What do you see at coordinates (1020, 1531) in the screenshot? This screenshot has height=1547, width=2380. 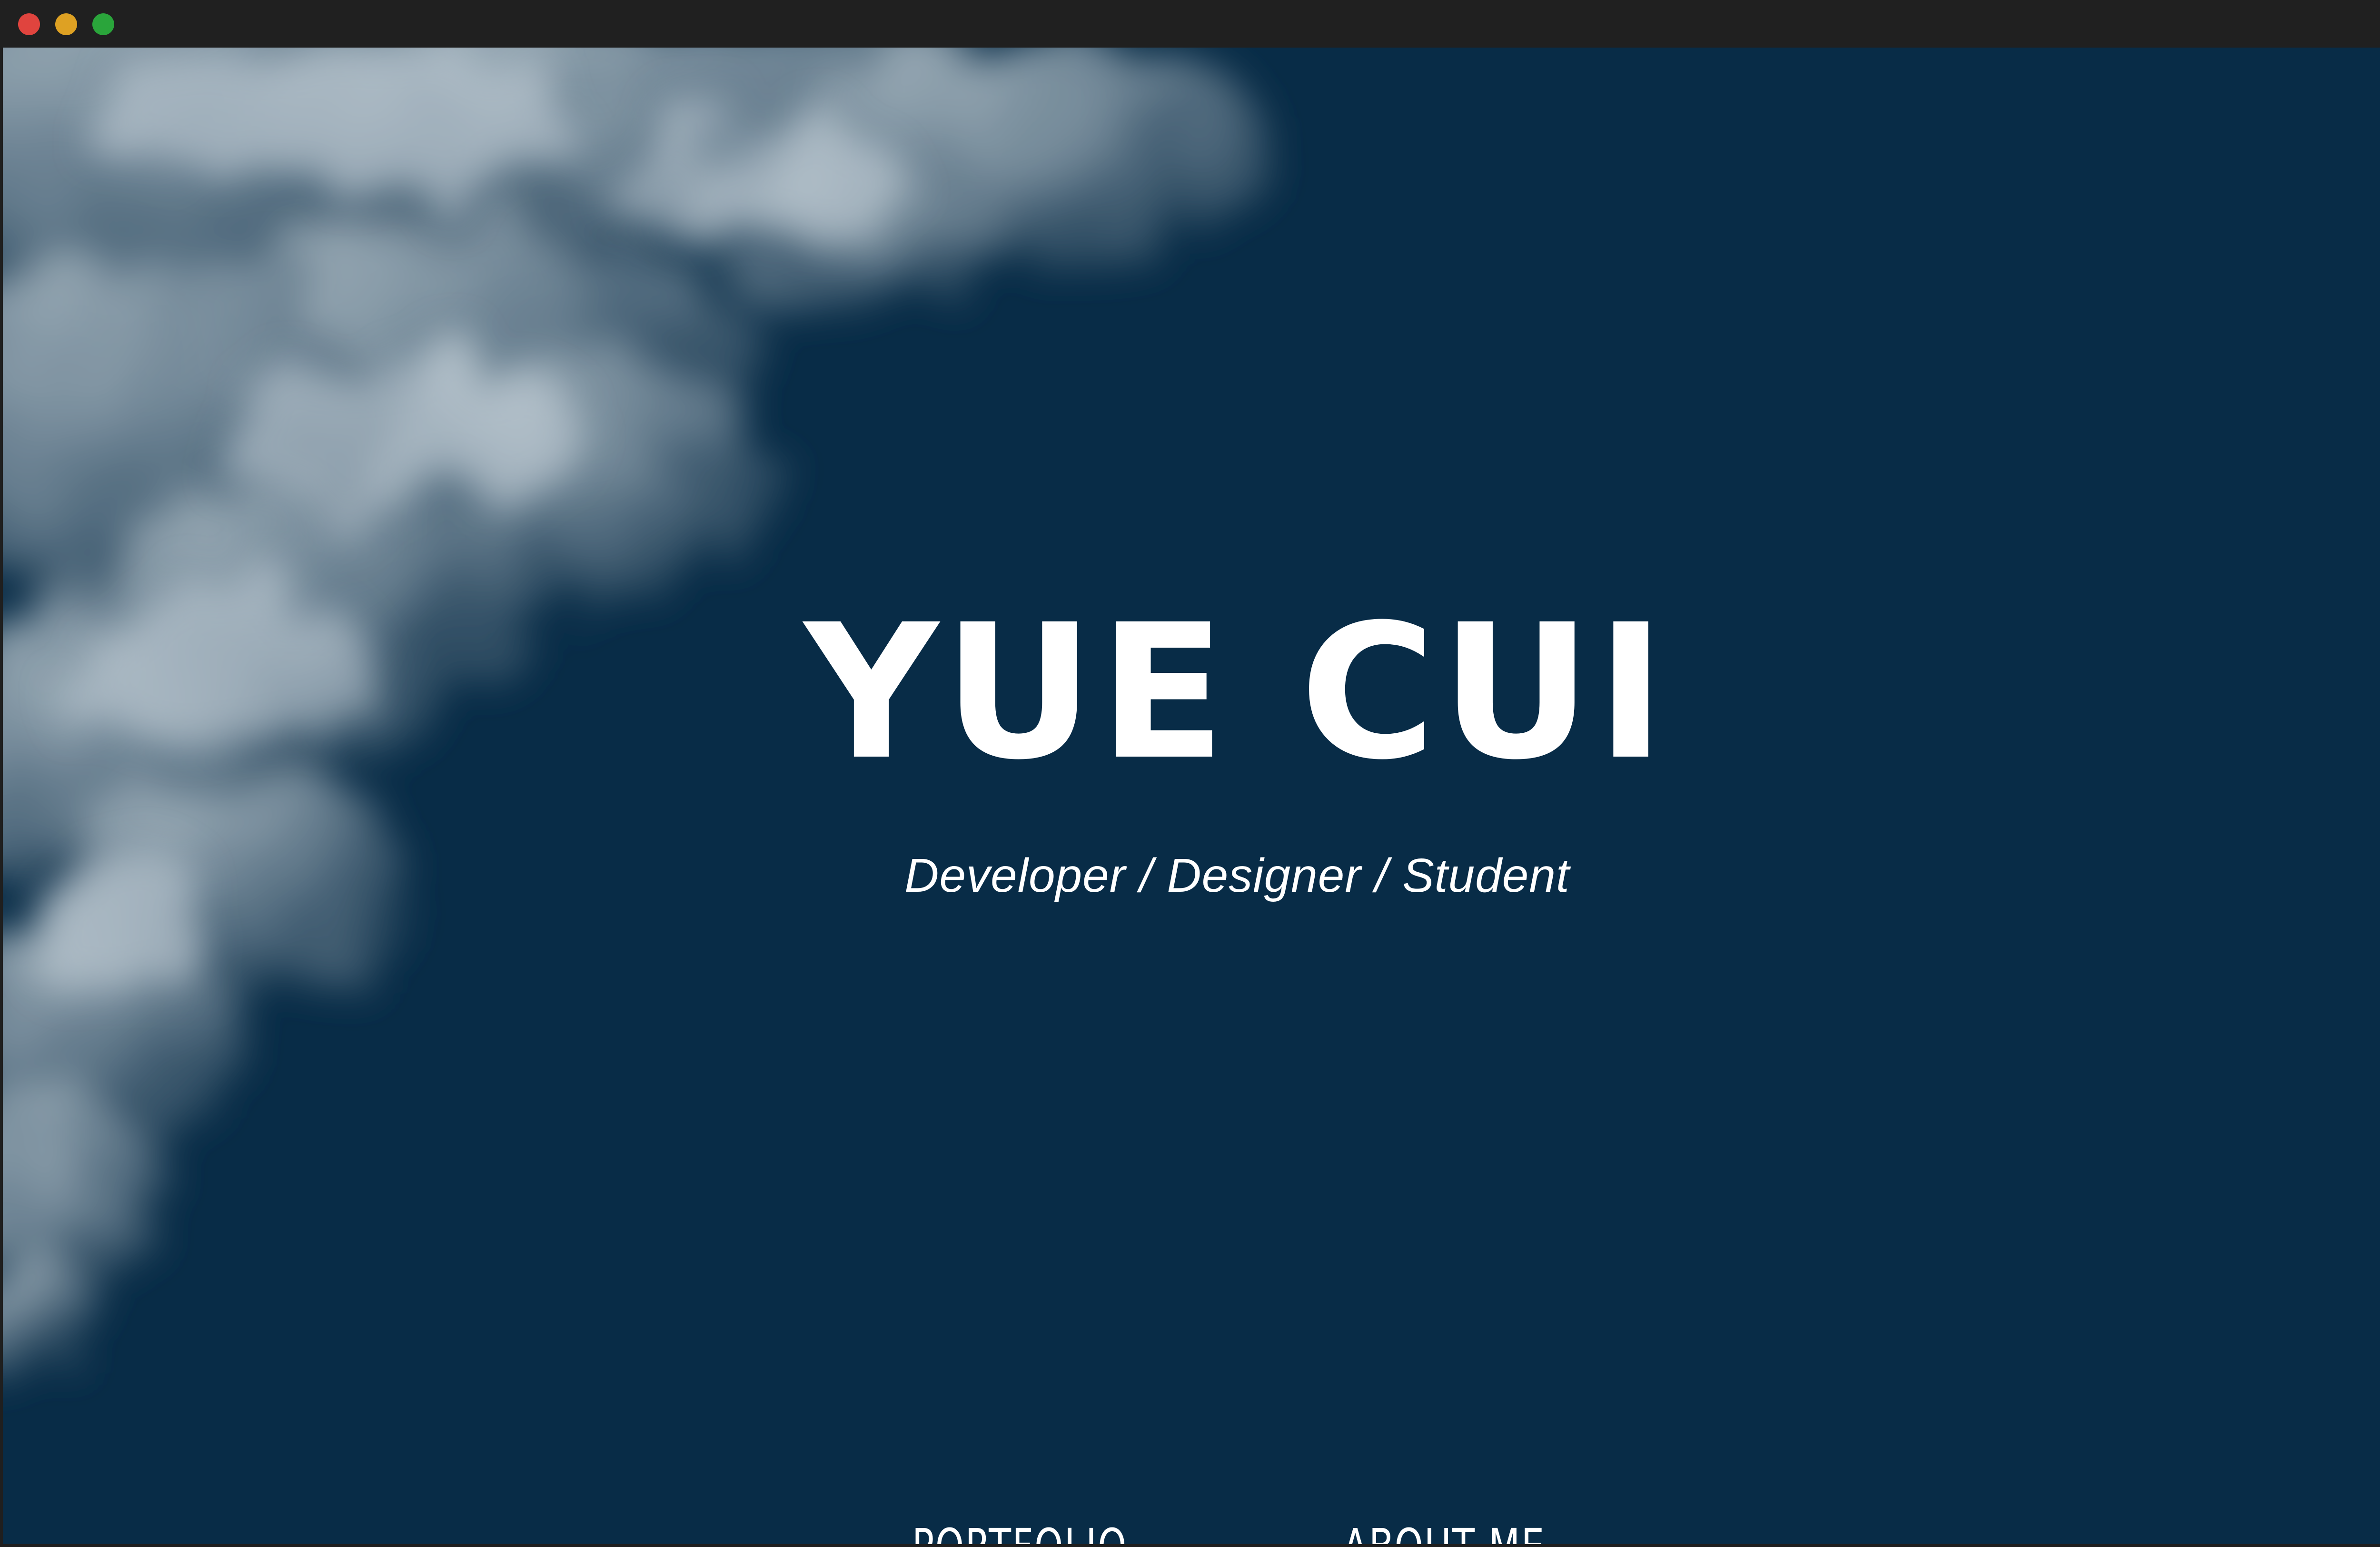 I see `nav-link-portfolio: PORTFOLIO` at bounding box center [1020, 1531].